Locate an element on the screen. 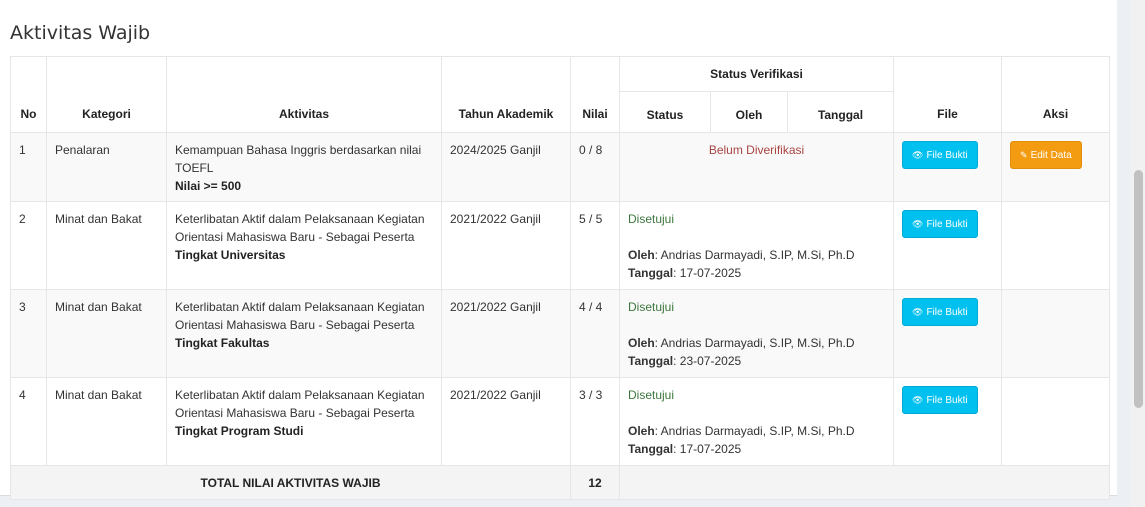 This screenshot has width=1145, height=507. total-empty is located at coordinates (864, 482).